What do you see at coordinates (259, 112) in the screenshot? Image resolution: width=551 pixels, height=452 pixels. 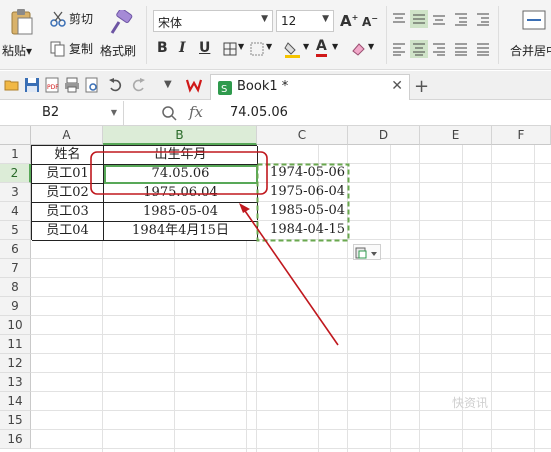 I see `formula-input: 74.05.06` at bounding box center [259, 112].